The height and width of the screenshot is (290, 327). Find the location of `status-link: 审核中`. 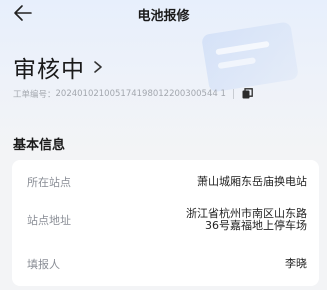

status-link: 审核中 is located at coordinates (58, 67).